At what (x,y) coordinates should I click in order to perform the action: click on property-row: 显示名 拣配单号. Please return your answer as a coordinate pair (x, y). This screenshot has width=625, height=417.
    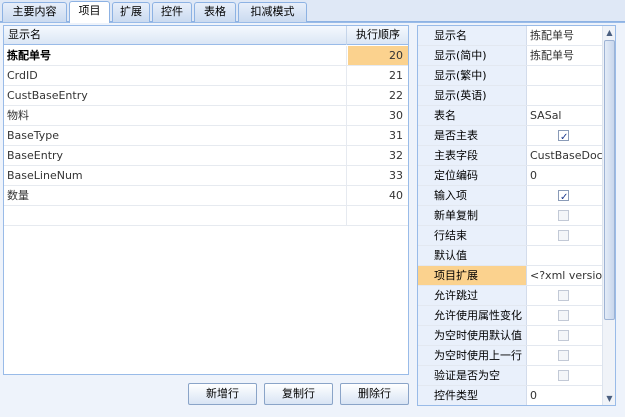
    Looking at the image, I should click on (510, 36).